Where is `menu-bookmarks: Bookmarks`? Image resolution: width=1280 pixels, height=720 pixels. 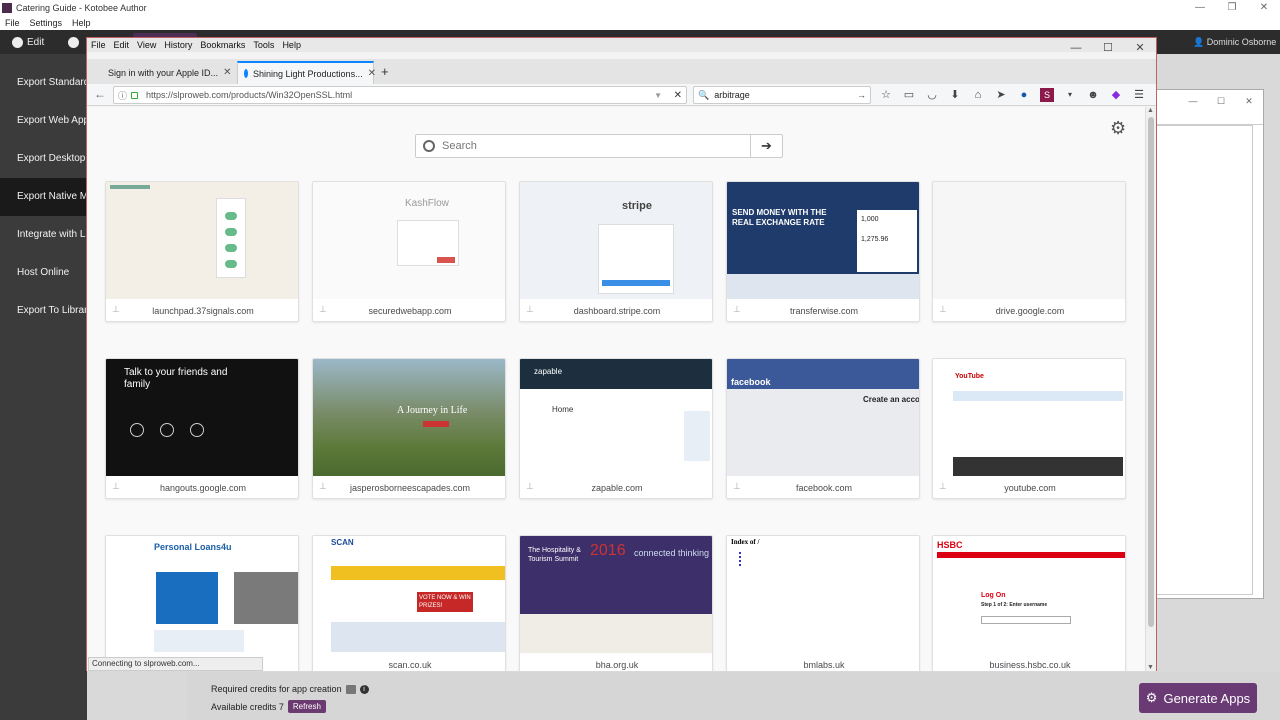
menu-bookmarks: Bookmarks is located at coordinates (222, 45).